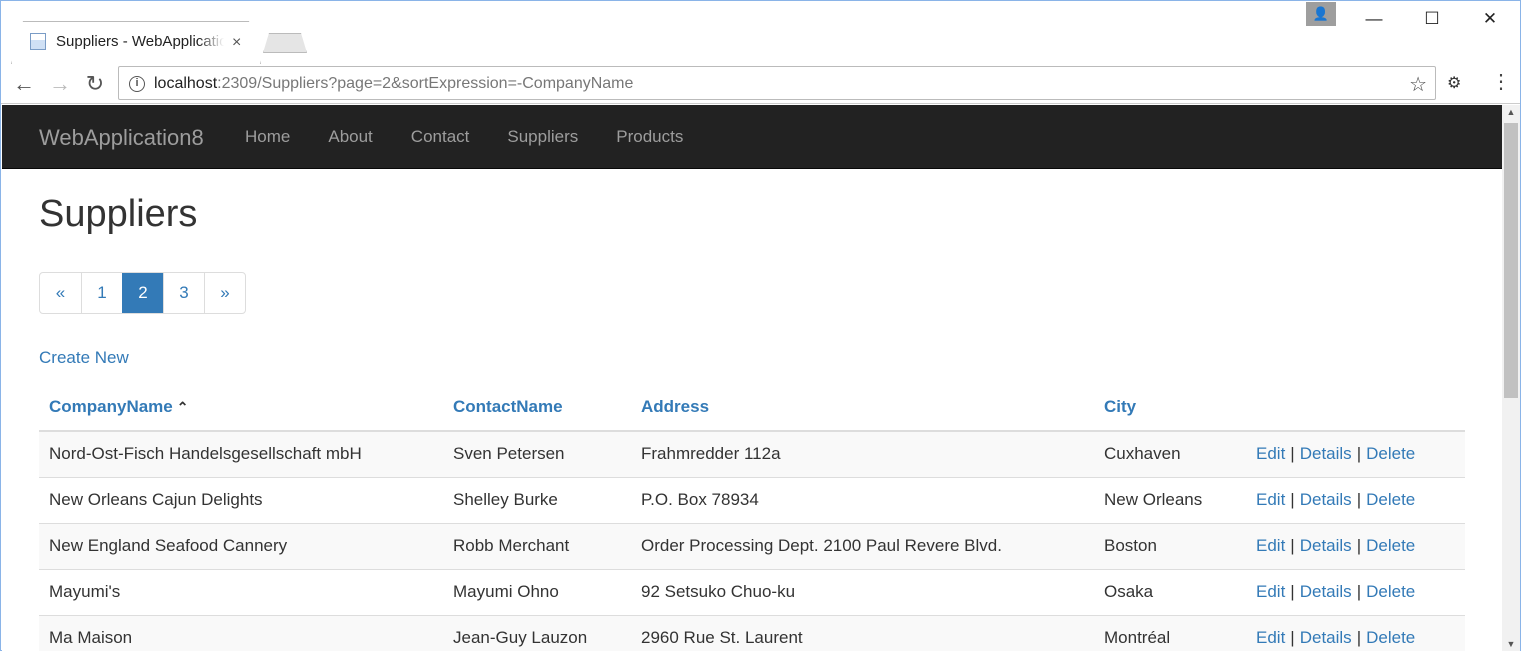 The height and width of the screenshot is (651, 1521). Describe the element at coordinates (483, 137) in the screenshot. I see `navbar-links: Home About Contact Suppliers Products` at that location.